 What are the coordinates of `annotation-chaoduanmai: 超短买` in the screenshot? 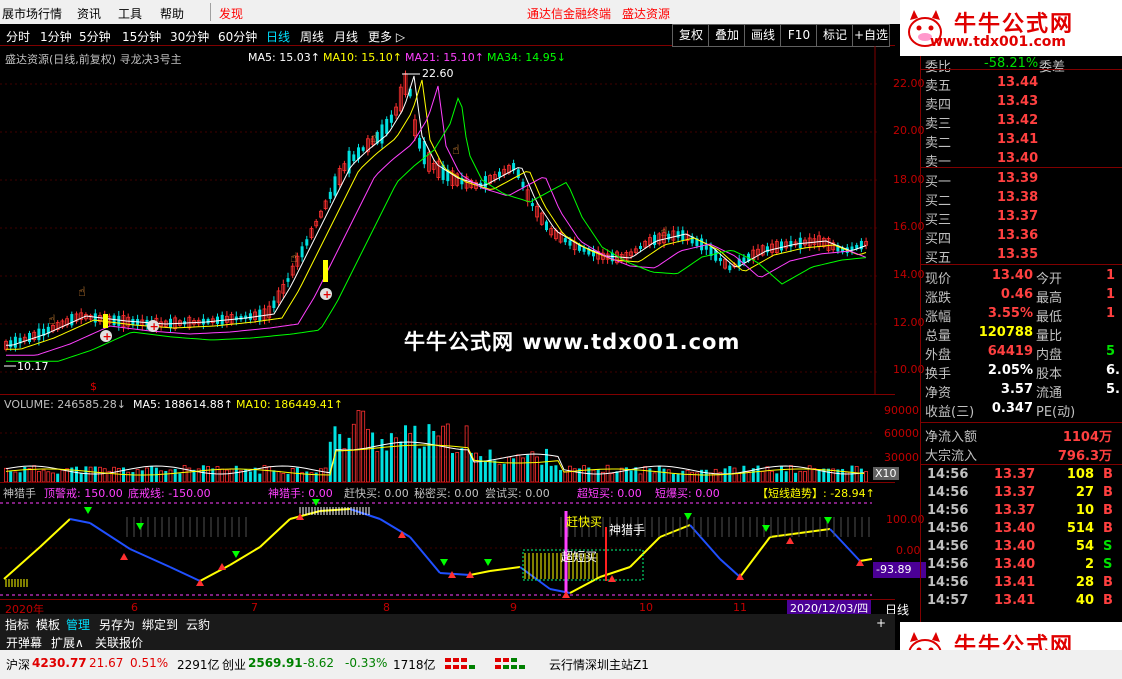 It's located at (579, 557).